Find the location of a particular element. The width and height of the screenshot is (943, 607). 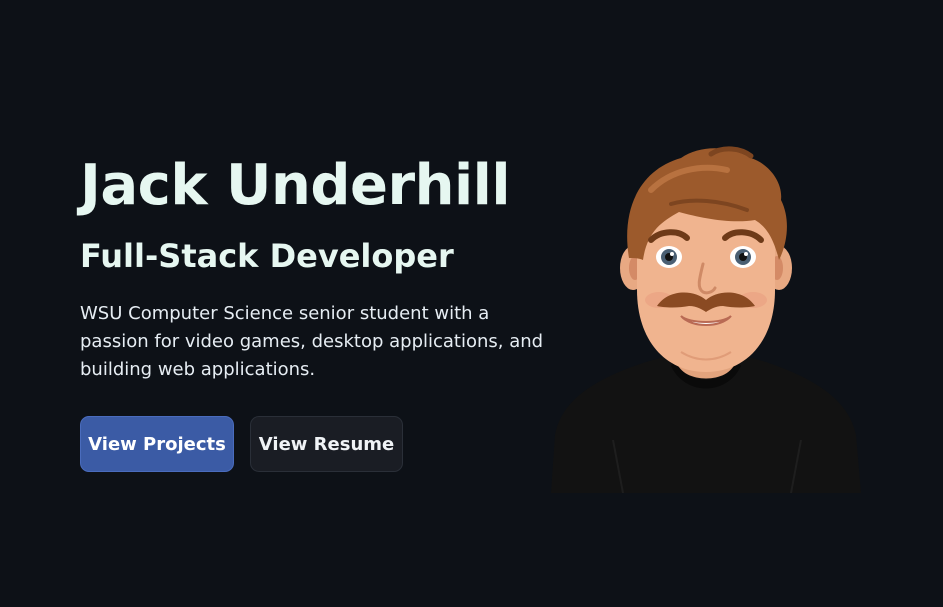

job-title: Full-Stack Developer is located at coordinates (267, 256).